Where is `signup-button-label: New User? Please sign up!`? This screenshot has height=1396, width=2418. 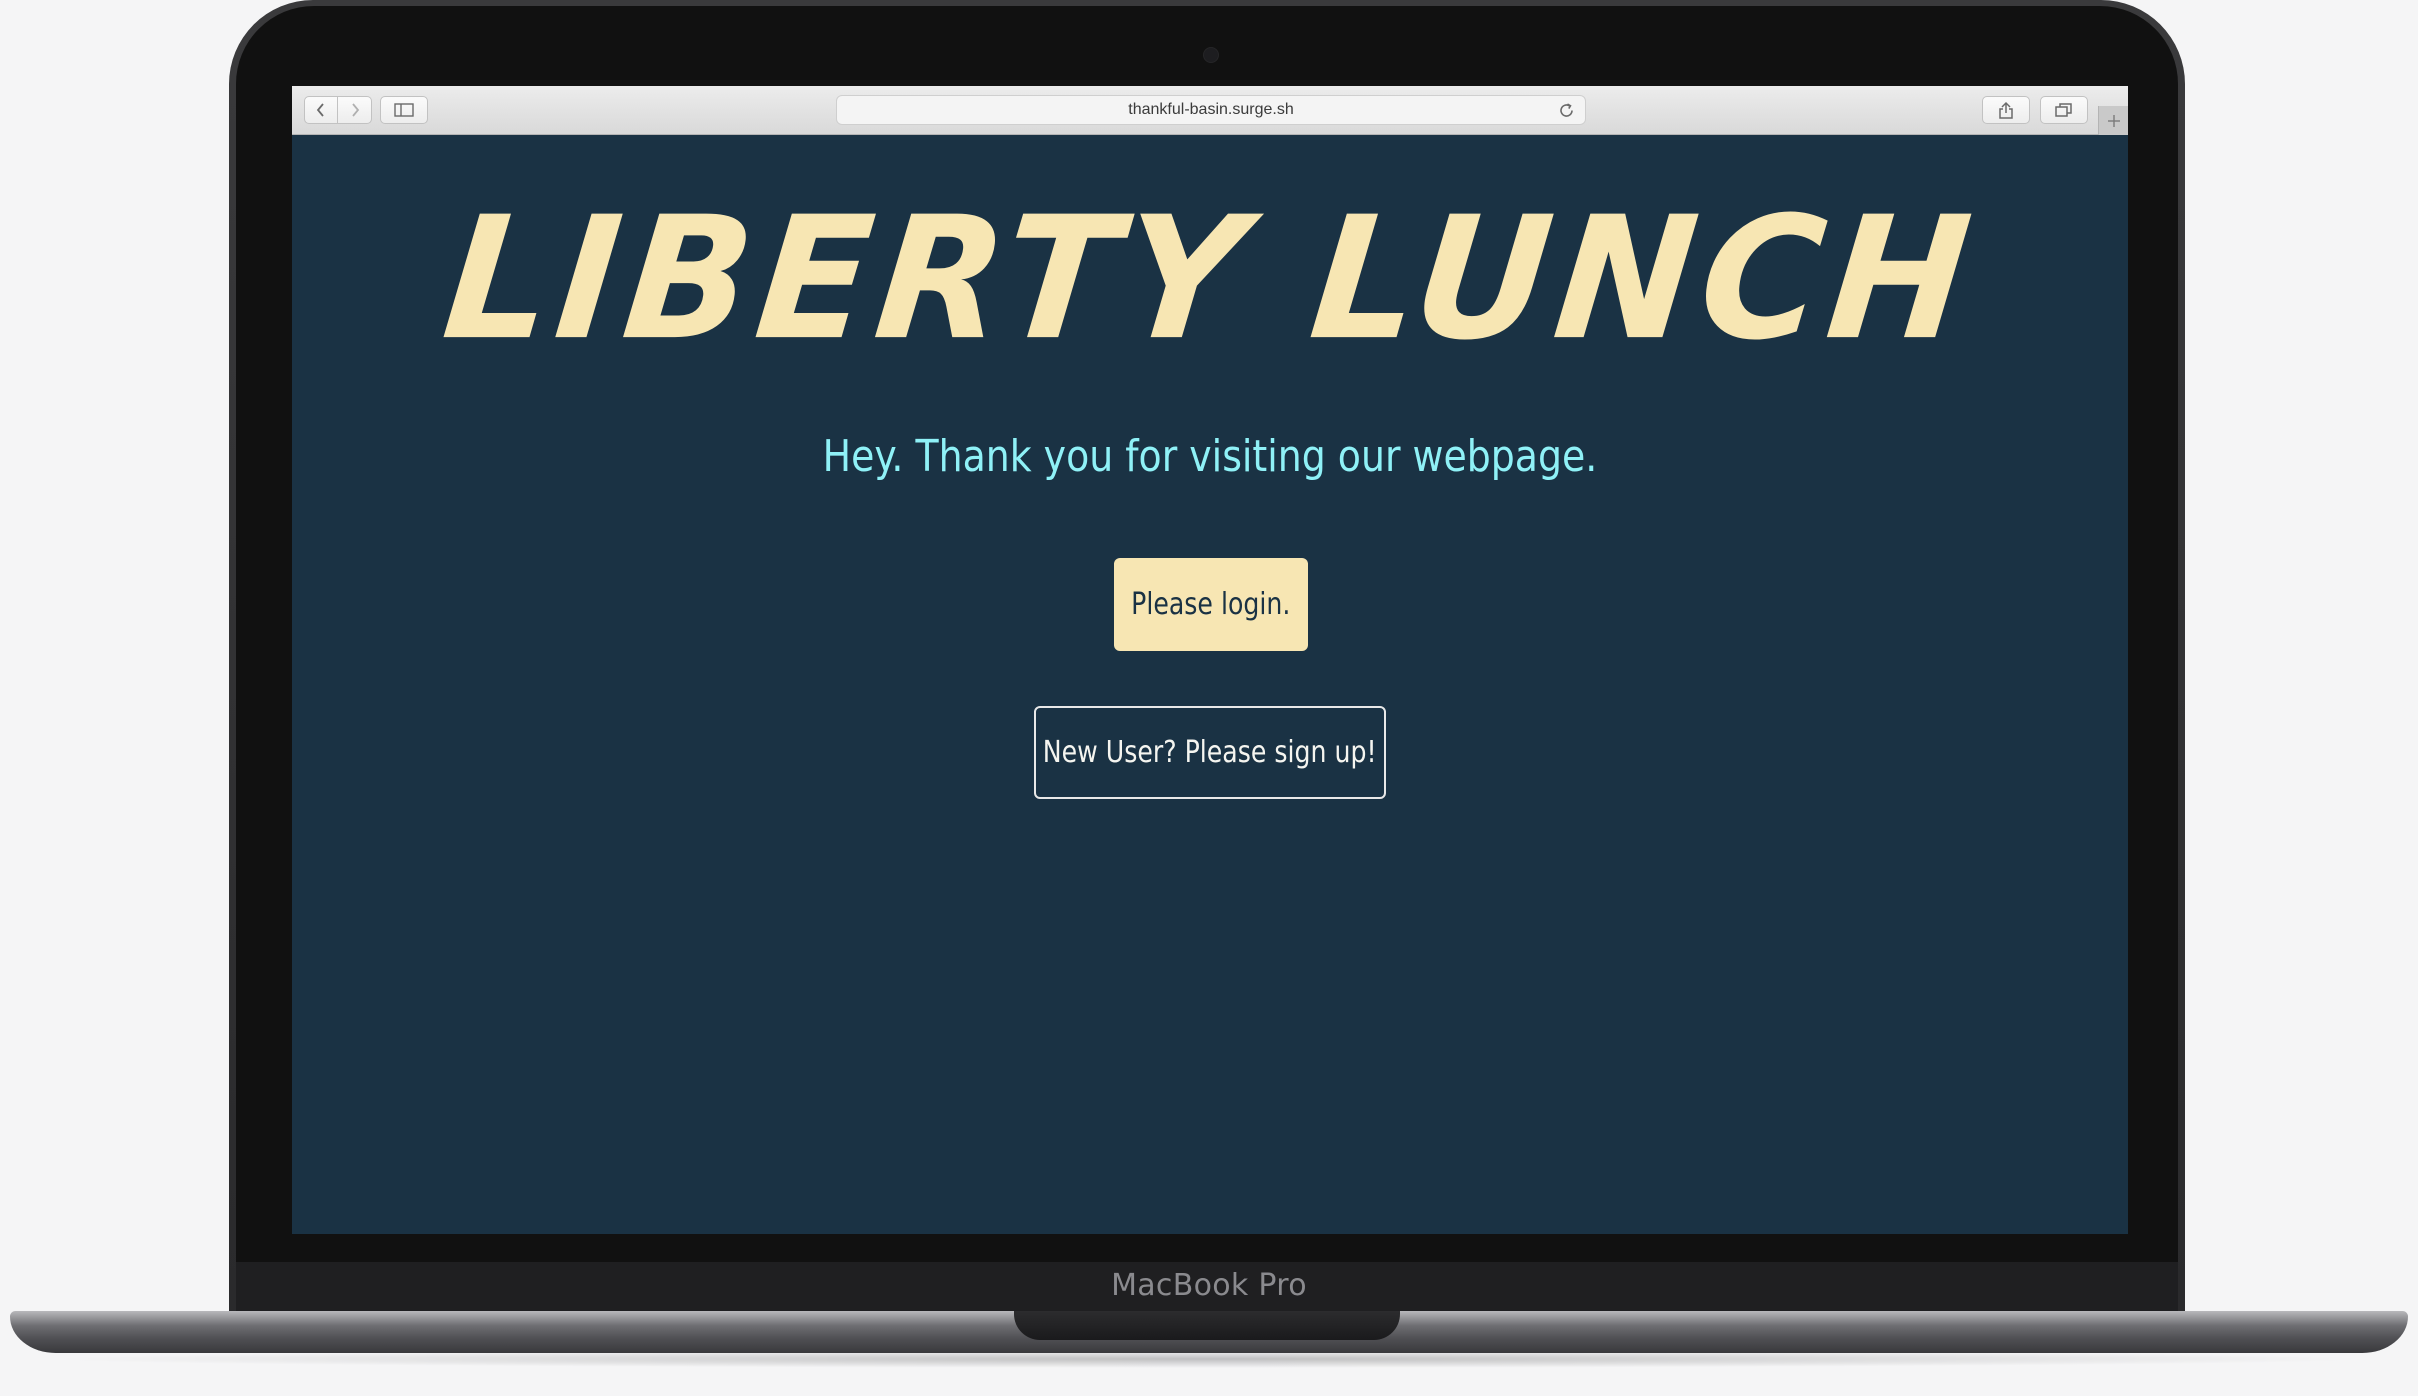
signup-button-label: New User? Please sign up! is located at coordinates (1210, 752).